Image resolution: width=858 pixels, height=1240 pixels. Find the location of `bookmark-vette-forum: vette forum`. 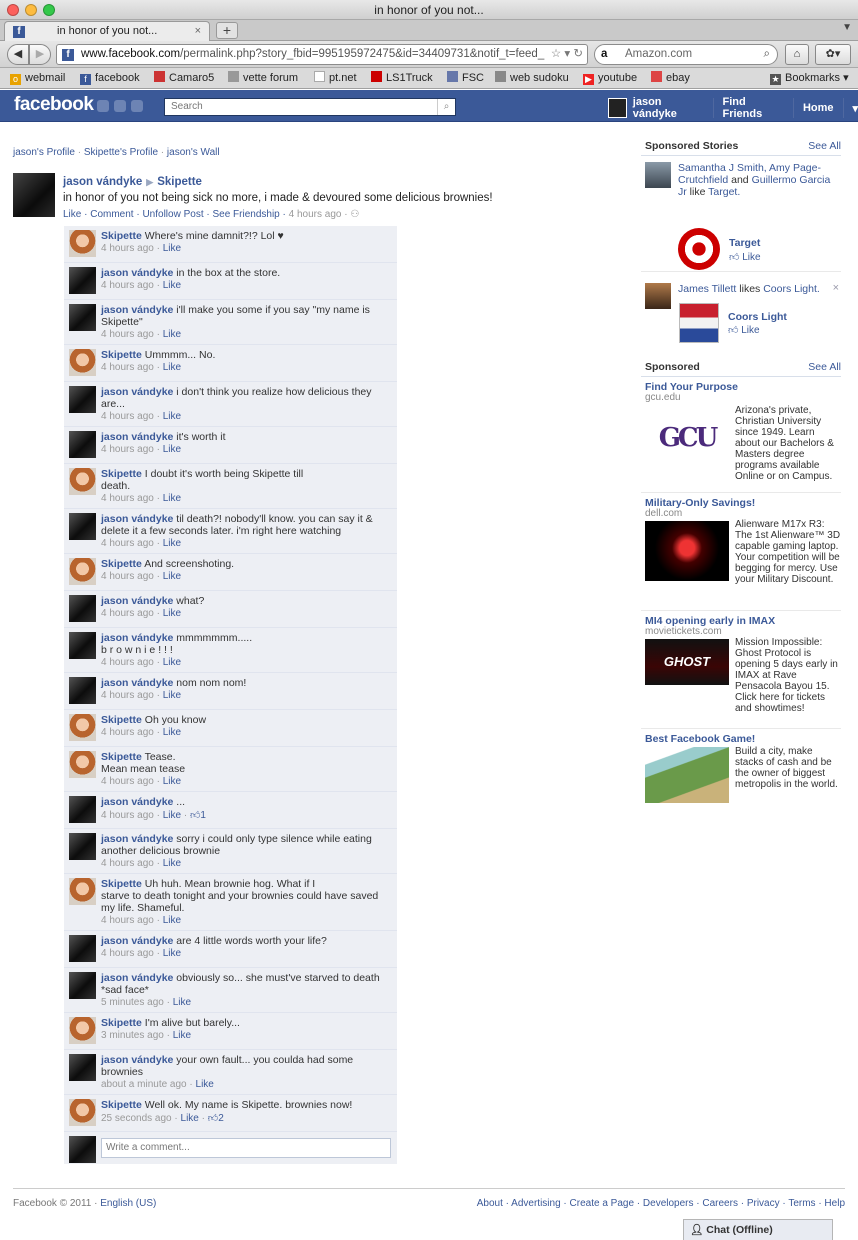

bookmark-vette-forum: vette forum is located at coordinates (263, 78).